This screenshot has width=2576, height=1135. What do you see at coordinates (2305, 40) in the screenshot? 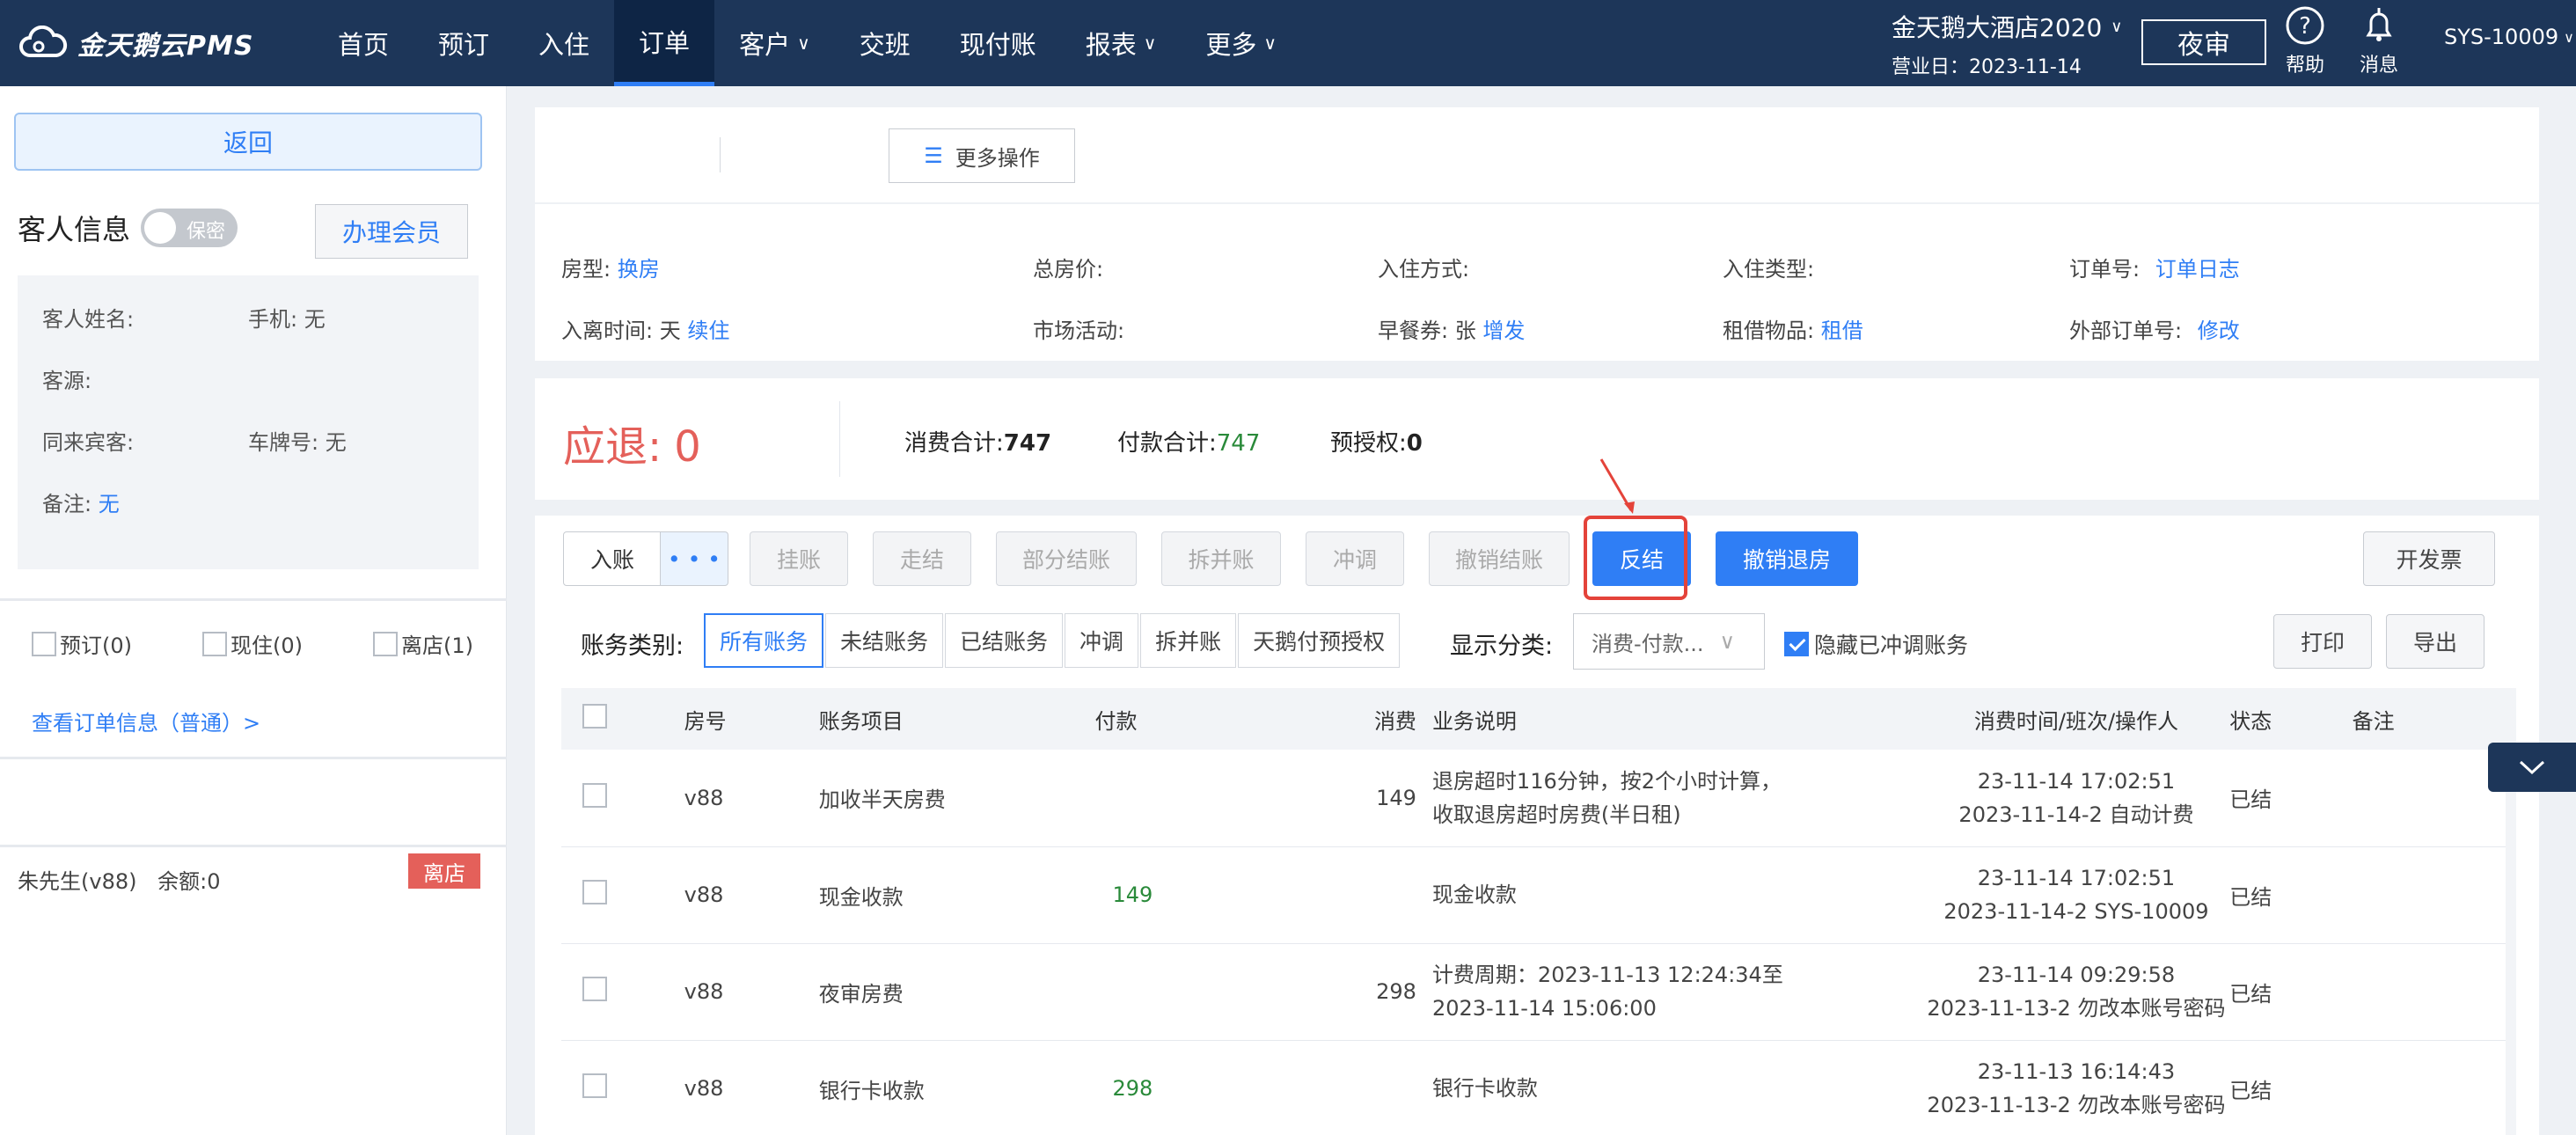
I see `help-button: ? 帮助` at bounding box center [2305, 40].